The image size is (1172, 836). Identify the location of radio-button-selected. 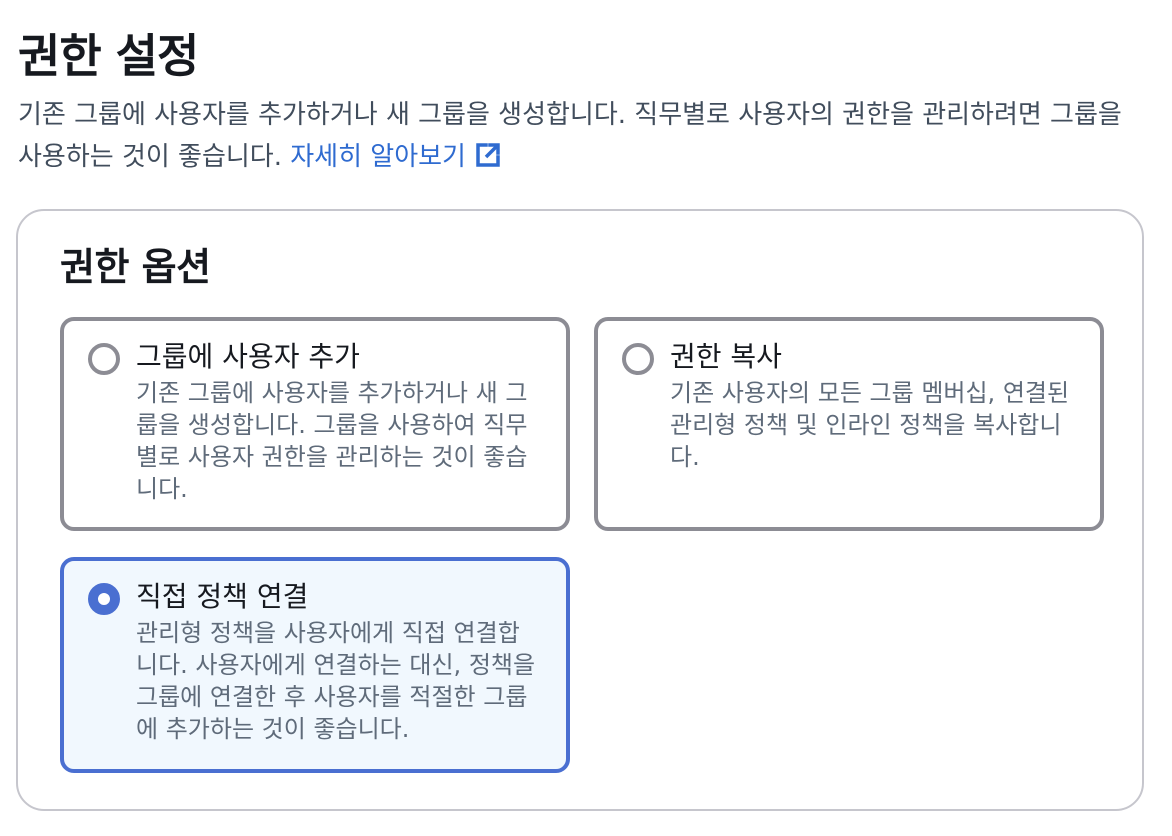
(104, 599).